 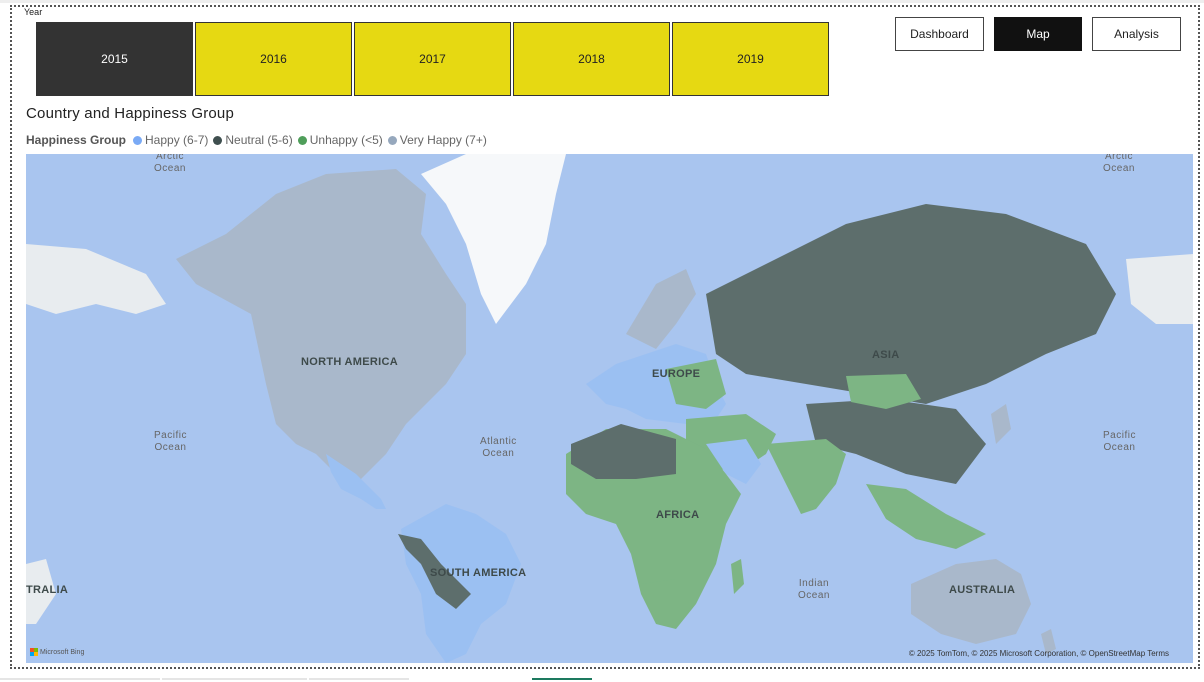 What do you see at coordinates (114, 59) in the screenshot?
I see `year-option-2015: 2015` at bounding box center [114, 59].